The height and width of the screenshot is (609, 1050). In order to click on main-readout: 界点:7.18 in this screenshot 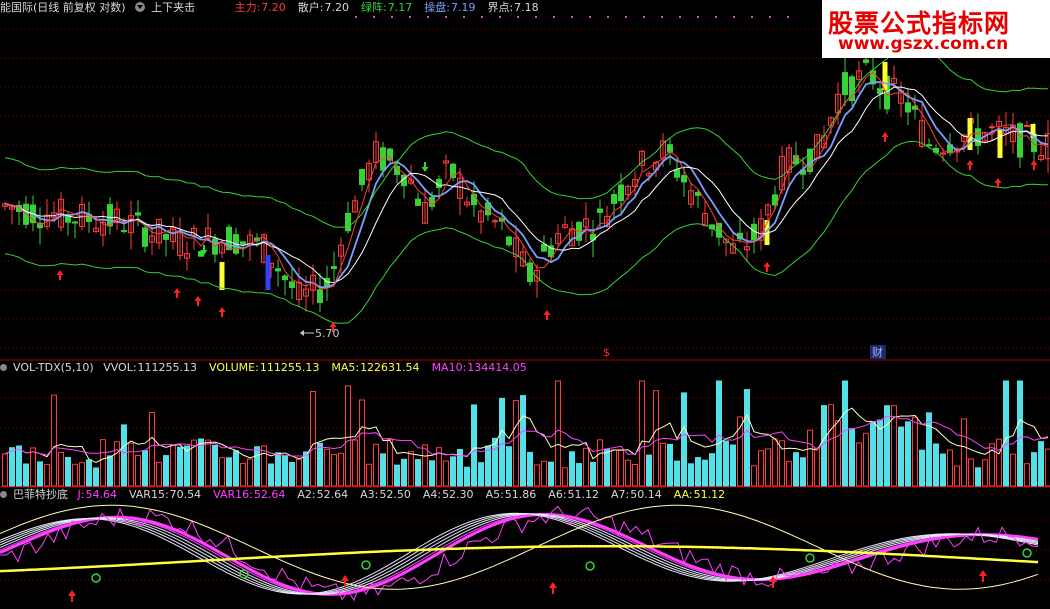, I will do `click(515, 7)`.